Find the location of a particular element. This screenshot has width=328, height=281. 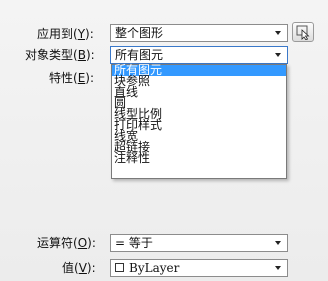

operator-hotkey: O is located at coordinates (82, 243).